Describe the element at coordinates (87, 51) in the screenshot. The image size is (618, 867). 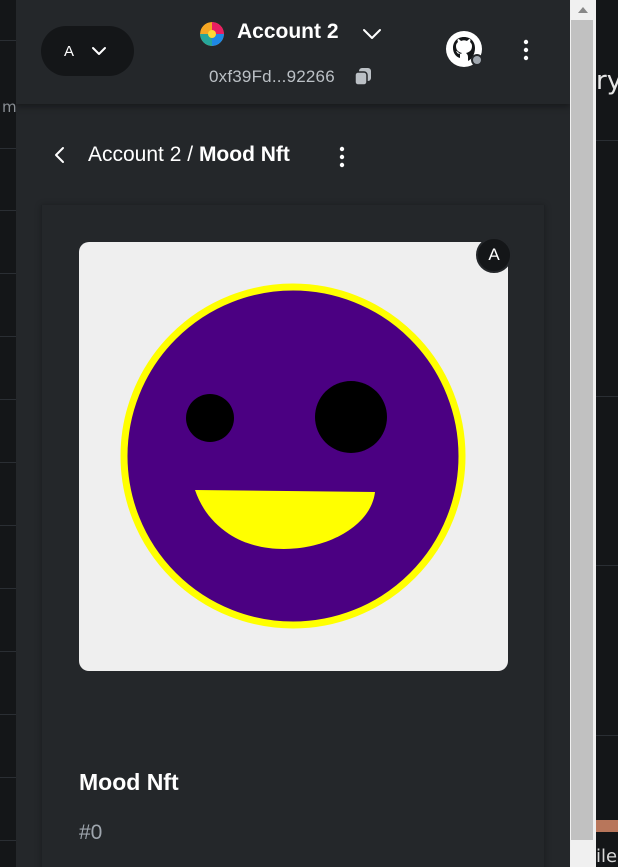
I see `network-picker-button: A` at that location.